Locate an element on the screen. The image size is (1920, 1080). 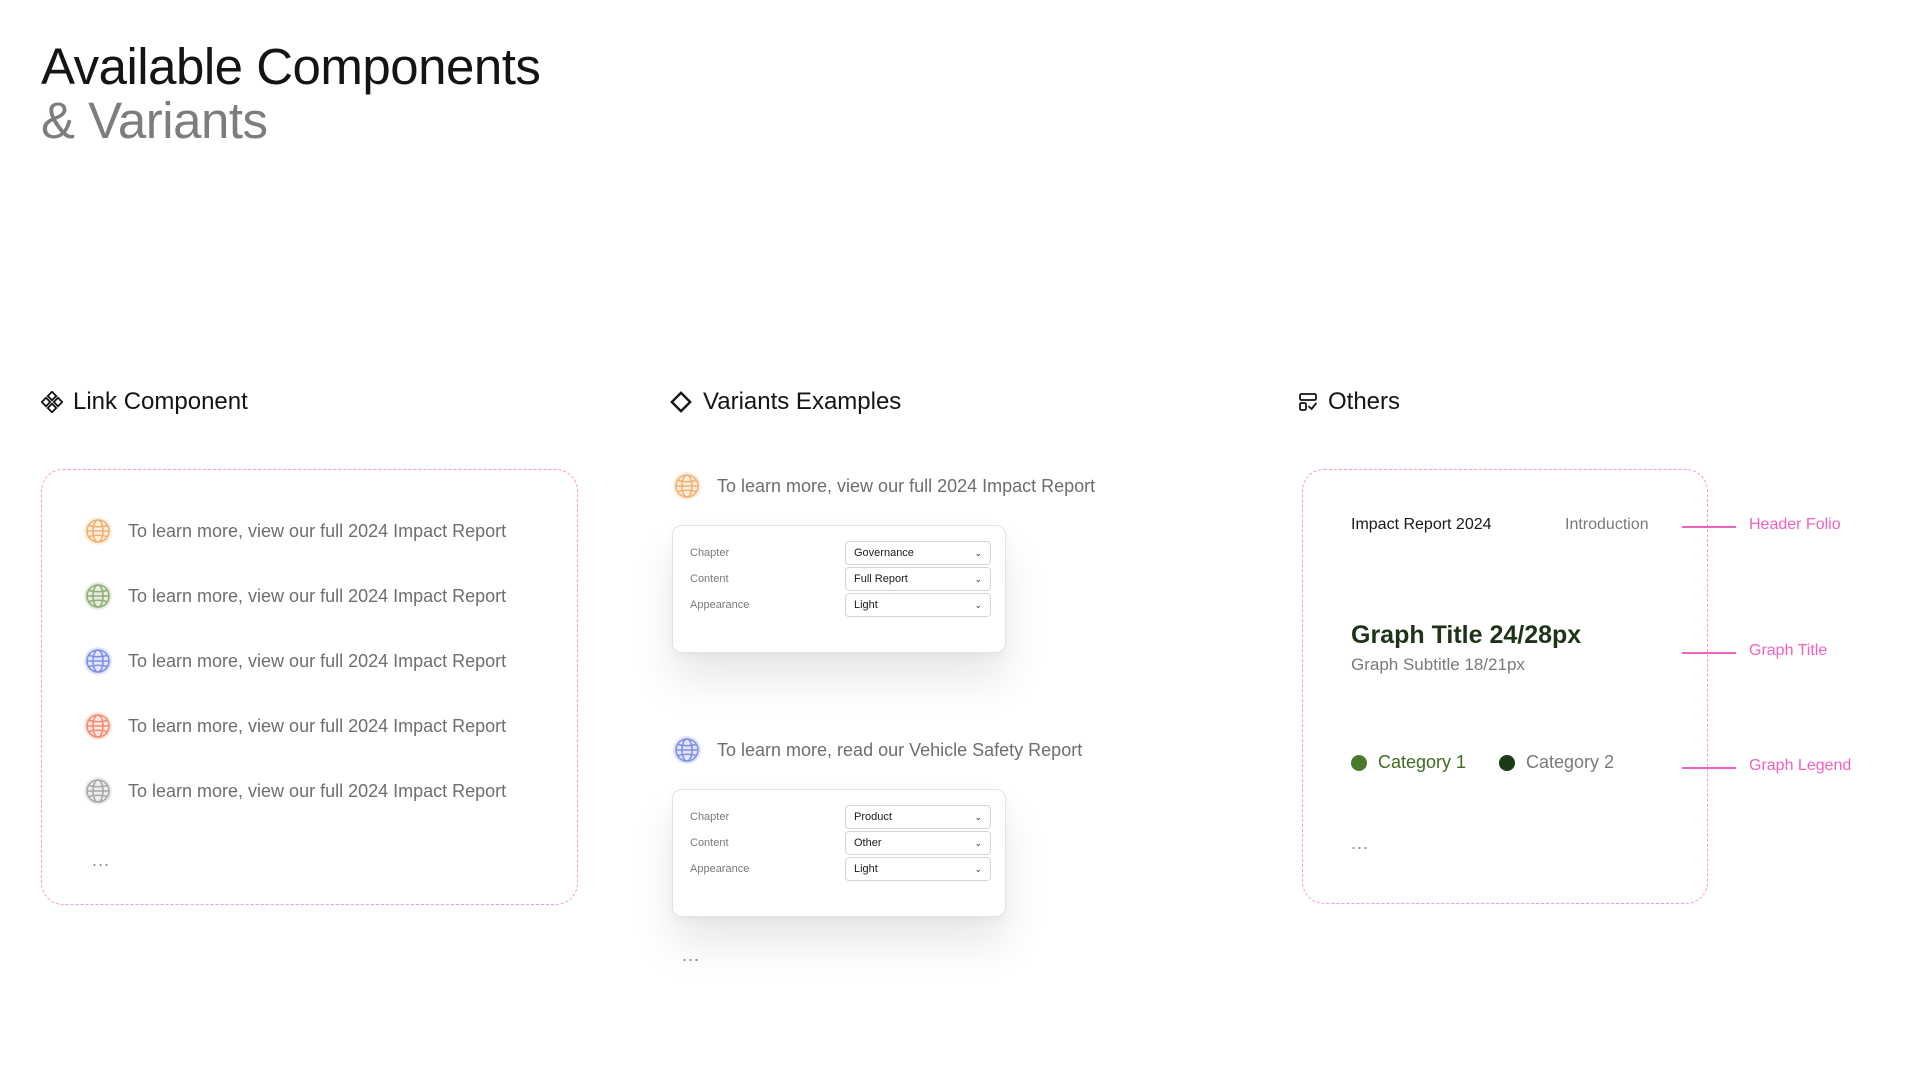
property-row: Content Full Report ⌄ is located at coordinates (840, 579).